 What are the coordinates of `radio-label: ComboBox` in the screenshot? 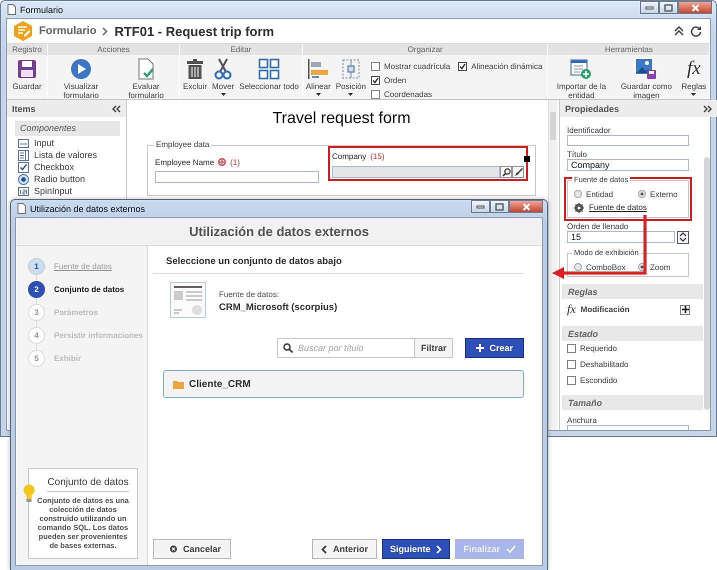 It's located at (606, 267).